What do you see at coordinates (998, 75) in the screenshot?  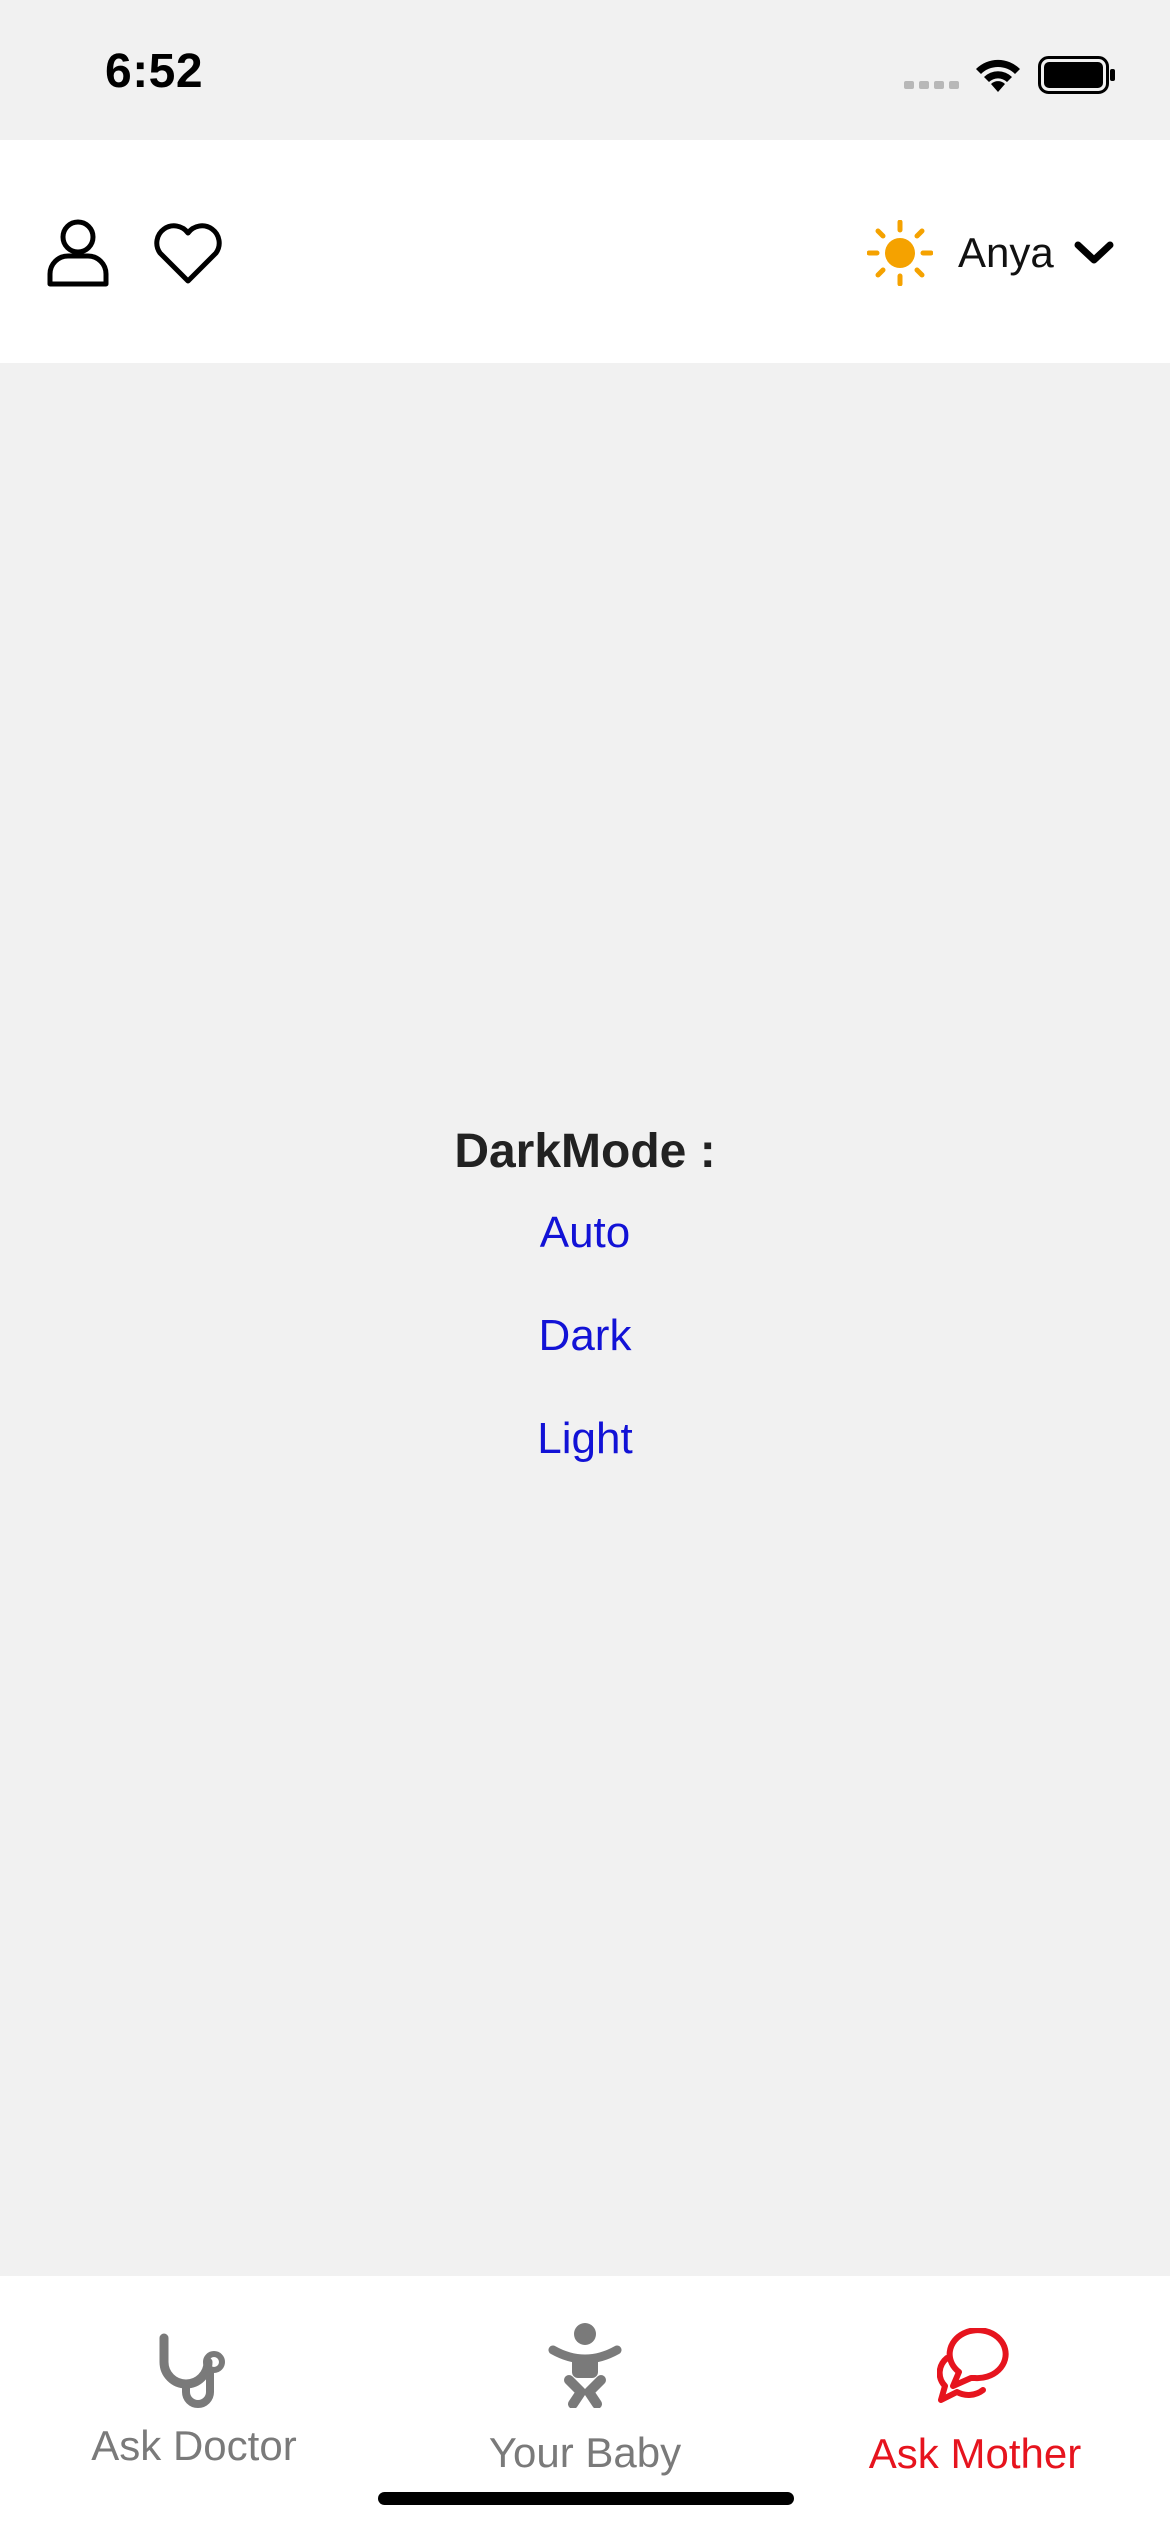 I see `wifi-icon` at bounding box center [998, 75].